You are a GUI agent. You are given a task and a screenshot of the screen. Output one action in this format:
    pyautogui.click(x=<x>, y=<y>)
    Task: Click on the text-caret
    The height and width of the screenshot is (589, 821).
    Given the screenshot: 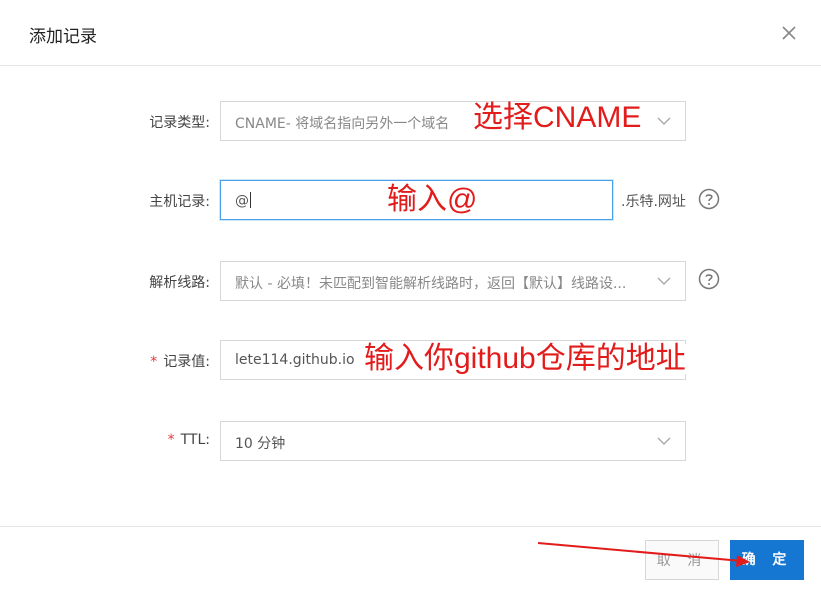 What is the action you would take?
    pyautogui.click(x=250, y=200)
    